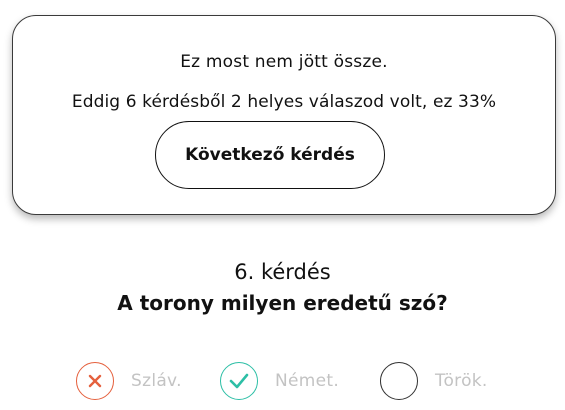 The height and width of the screenshot is (410, 565). I want to click on check-icon, so click(239, 381).